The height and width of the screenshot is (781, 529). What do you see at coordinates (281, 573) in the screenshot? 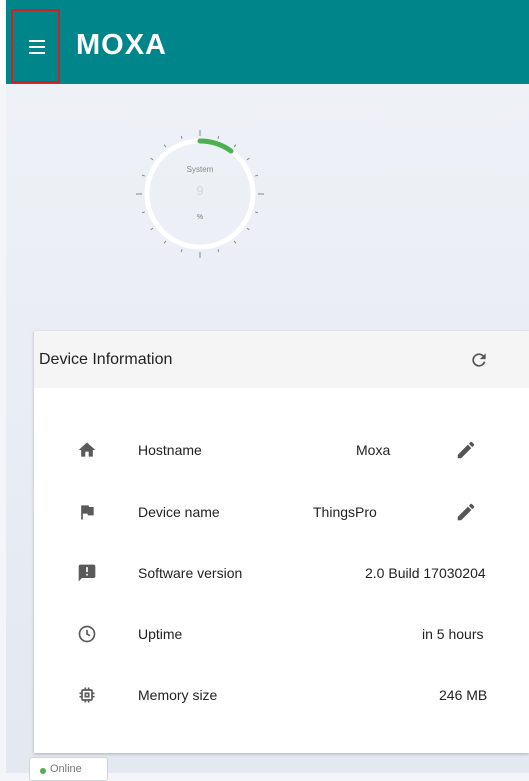
I see `software-version-row: Software version 2.0 Build 17030204` at bounding box center [281, 573].